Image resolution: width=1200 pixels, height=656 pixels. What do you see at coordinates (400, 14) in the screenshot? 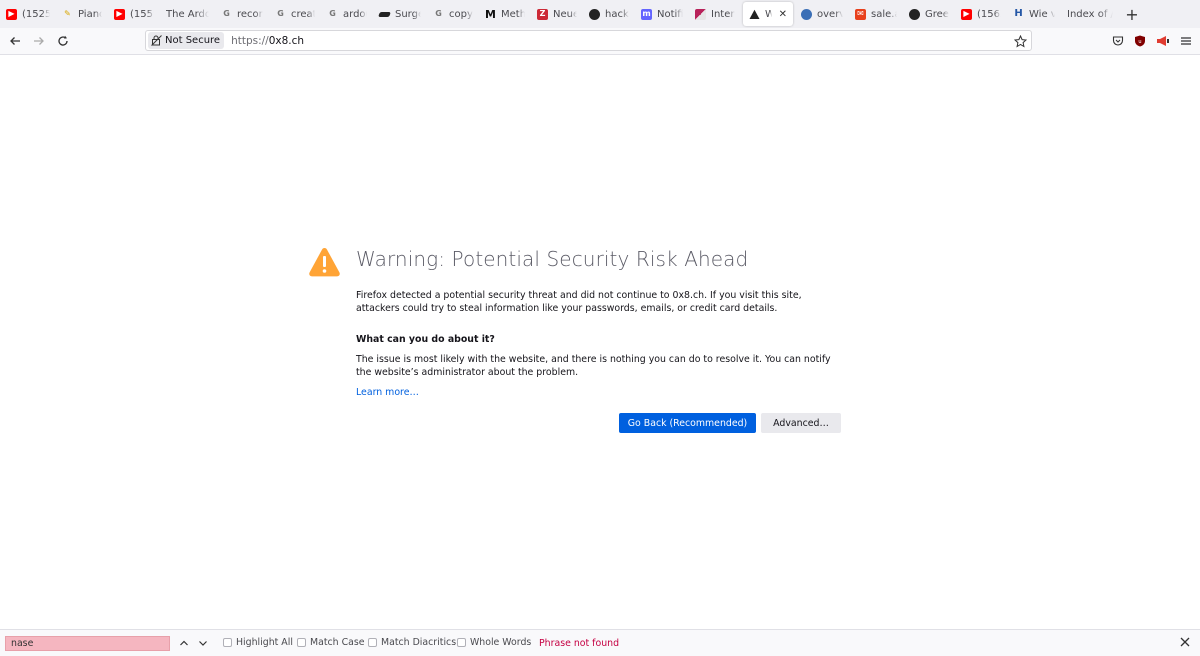
I see `tab-surge: Surge` at bounding box center [400, 14].